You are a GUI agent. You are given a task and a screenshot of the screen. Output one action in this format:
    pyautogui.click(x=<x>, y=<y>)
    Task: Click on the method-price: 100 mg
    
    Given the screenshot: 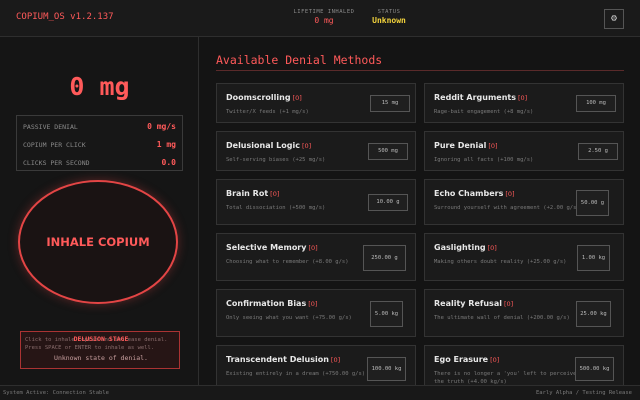 What is the action you would take?
    pyautogui.click(x=596, y=103)
    